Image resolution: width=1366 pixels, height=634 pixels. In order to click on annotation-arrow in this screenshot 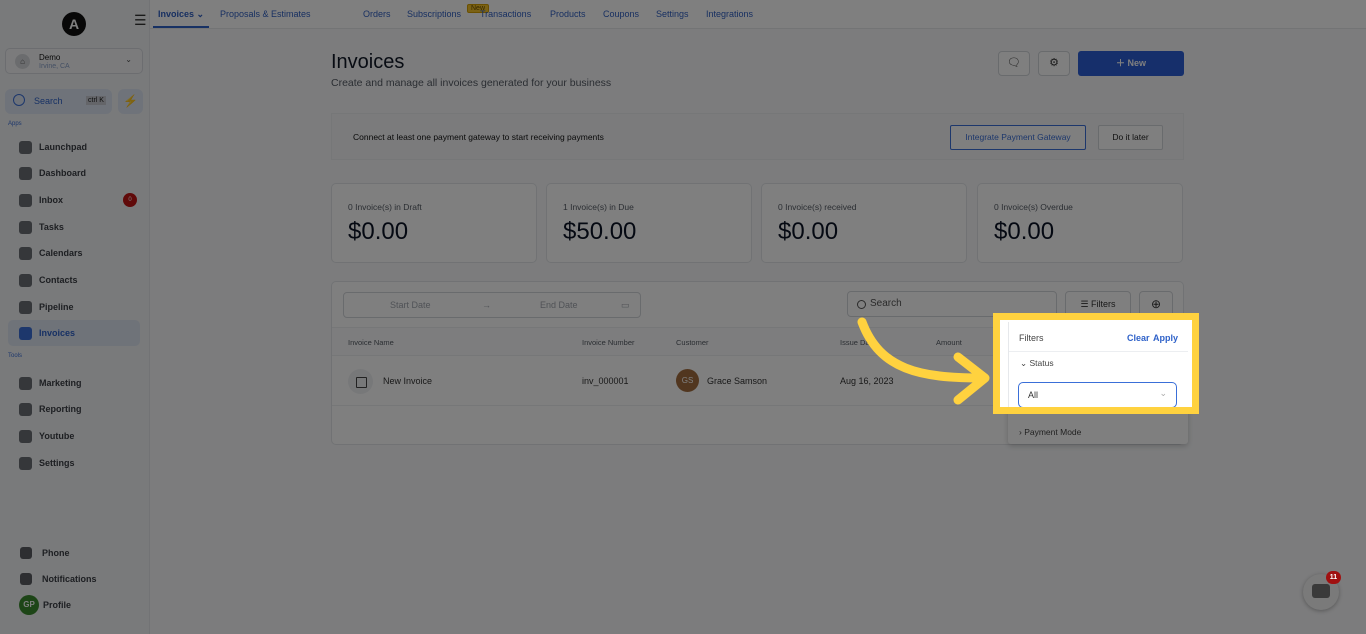, I will do `click(923, 361)`.